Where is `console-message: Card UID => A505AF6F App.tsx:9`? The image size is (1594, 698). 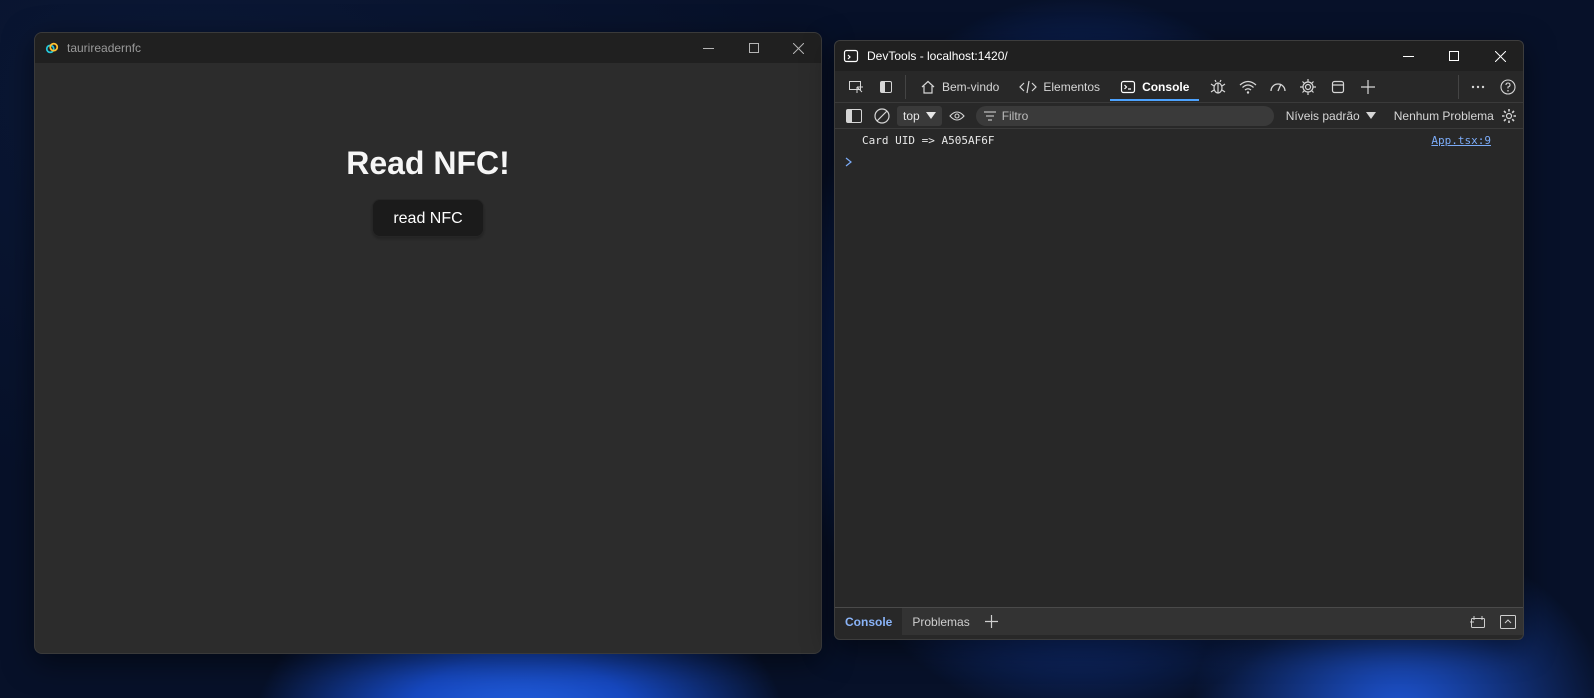
console-message: Card UID => A505AF6F App.tsx:9 is located at coordinates (1179, 140).